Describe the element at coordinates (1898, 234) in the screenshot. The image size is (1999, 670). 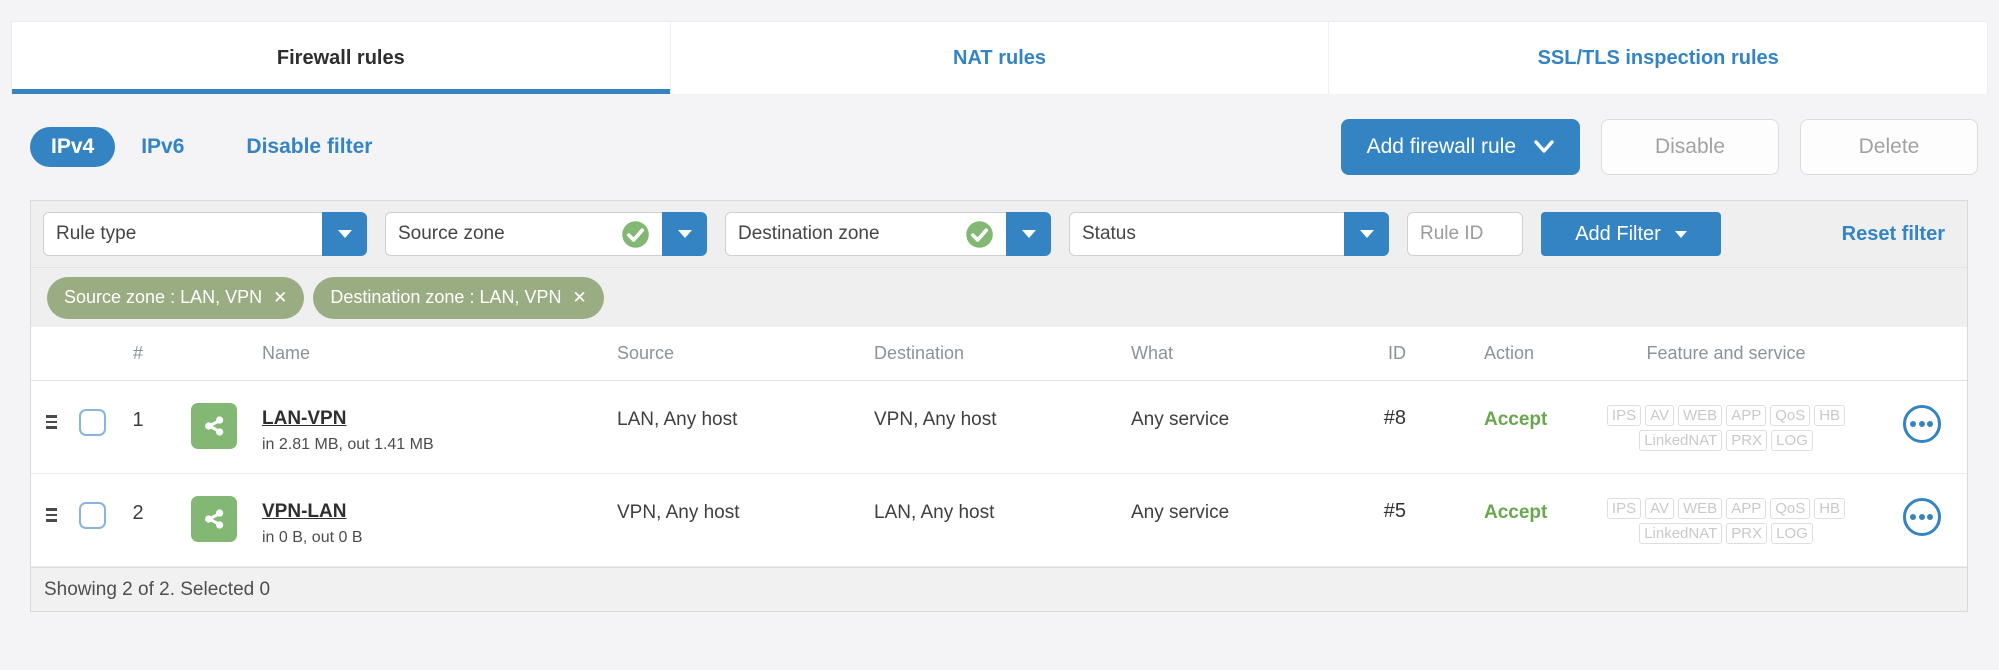
I see `reset-filter-link: Reset filter` at that location.